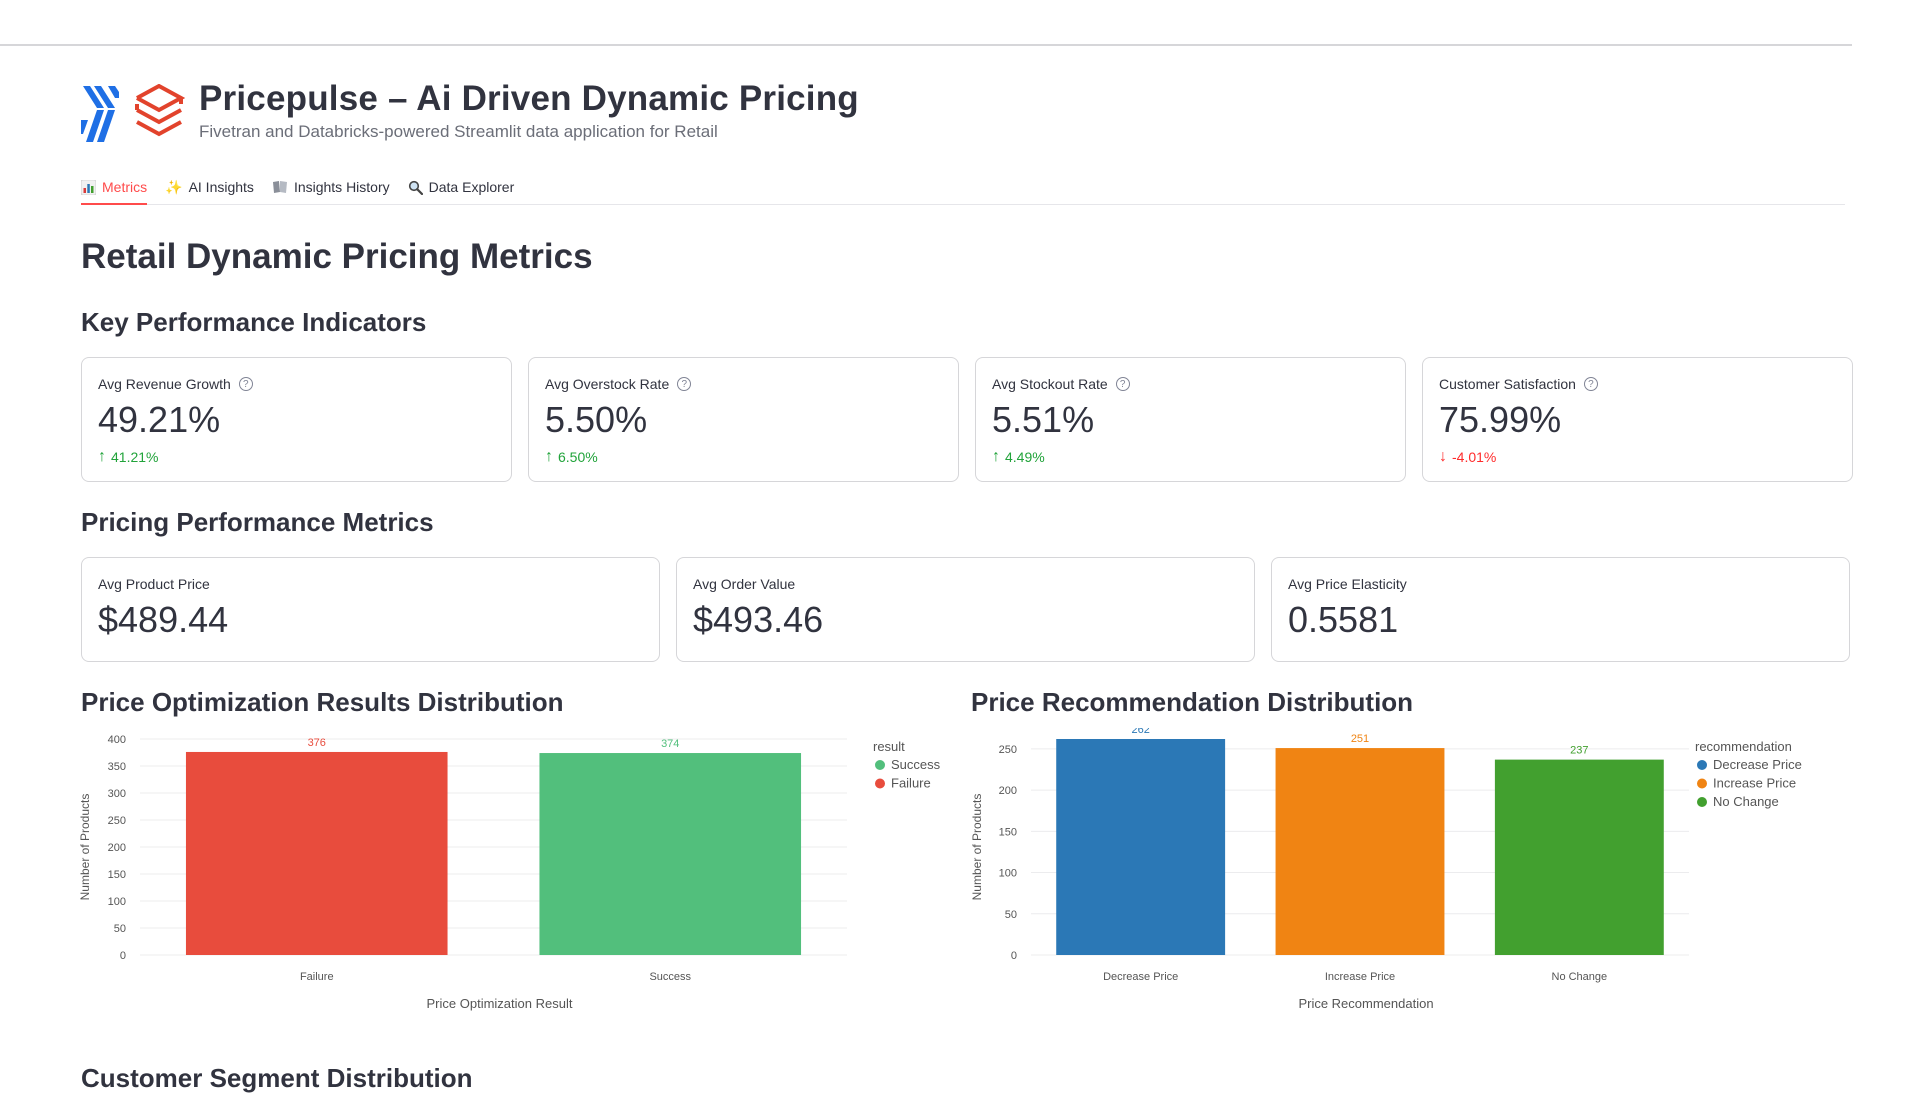 The width and height of the screenshot is (1920, 1094). What do you see at coordinates (965, 609) in the screenshot?
I see `pricing-card-avg-order-value: Avg Order Value $493.46` at bounding box center [965, 609].